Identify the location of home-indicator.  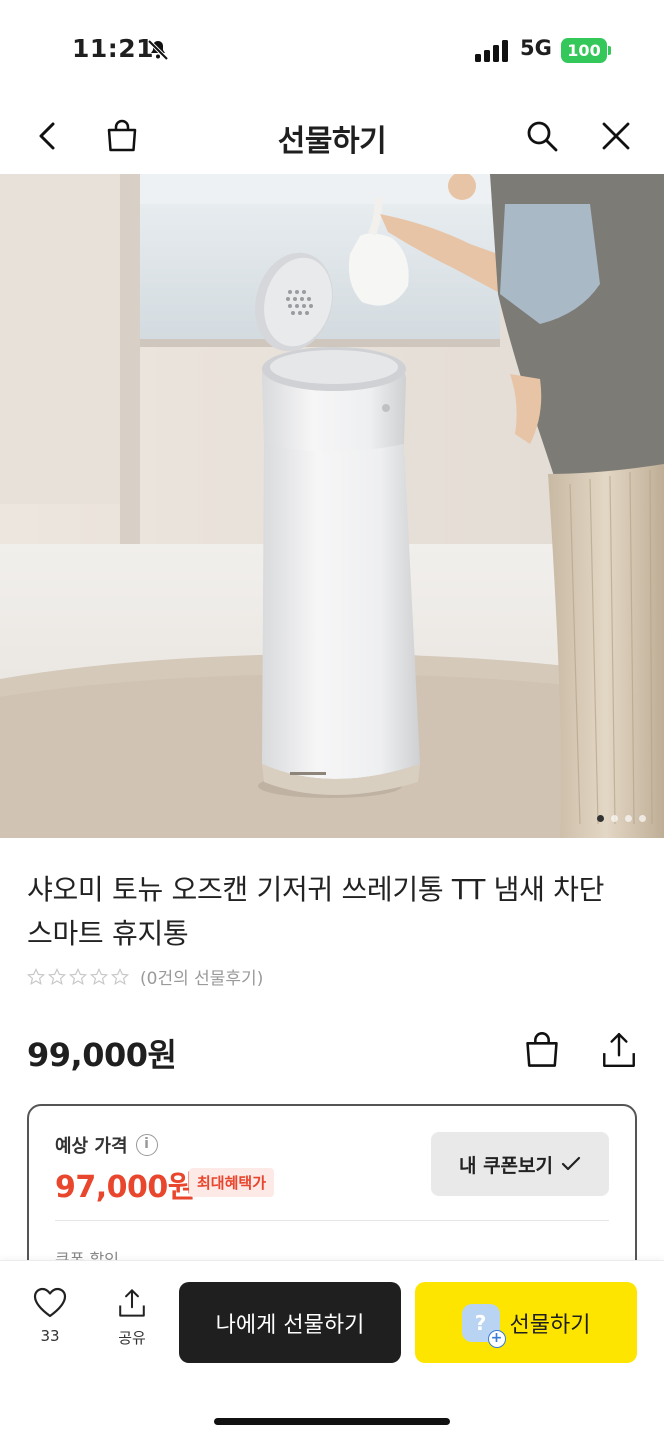
(332, 1421).